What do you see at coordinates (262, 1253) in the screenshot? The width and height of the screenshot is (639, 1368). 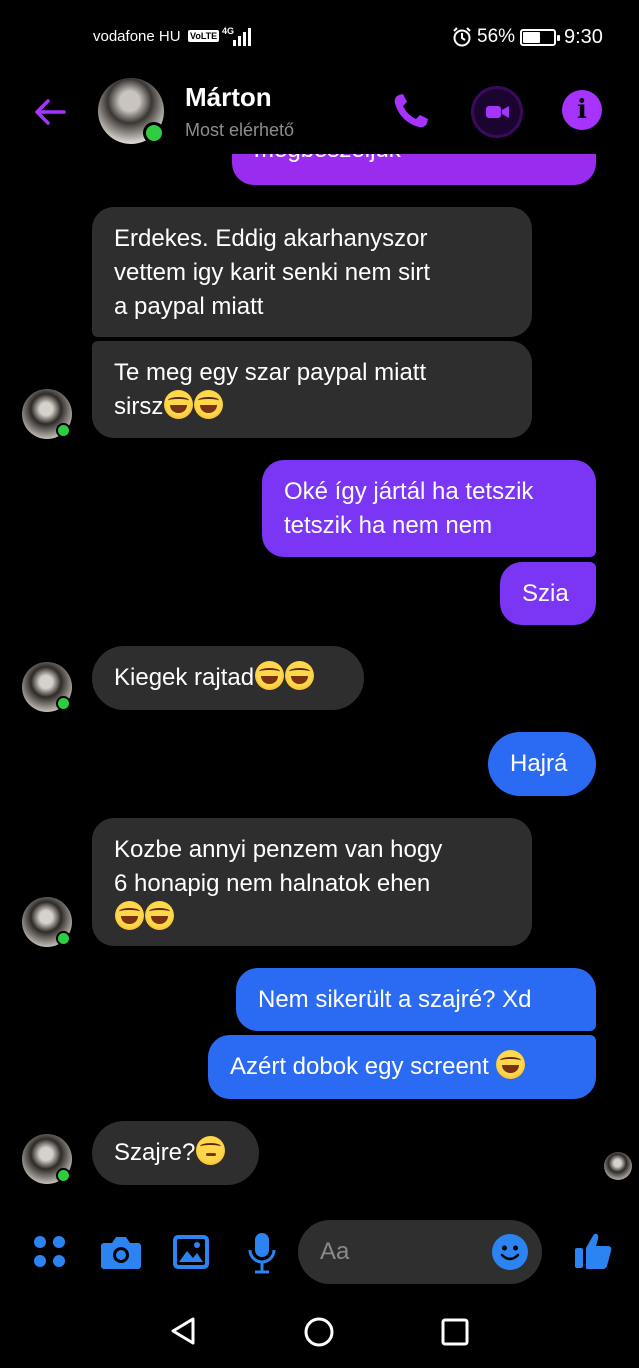 I see `microphone-icon` at bounding box center [262, 1253].